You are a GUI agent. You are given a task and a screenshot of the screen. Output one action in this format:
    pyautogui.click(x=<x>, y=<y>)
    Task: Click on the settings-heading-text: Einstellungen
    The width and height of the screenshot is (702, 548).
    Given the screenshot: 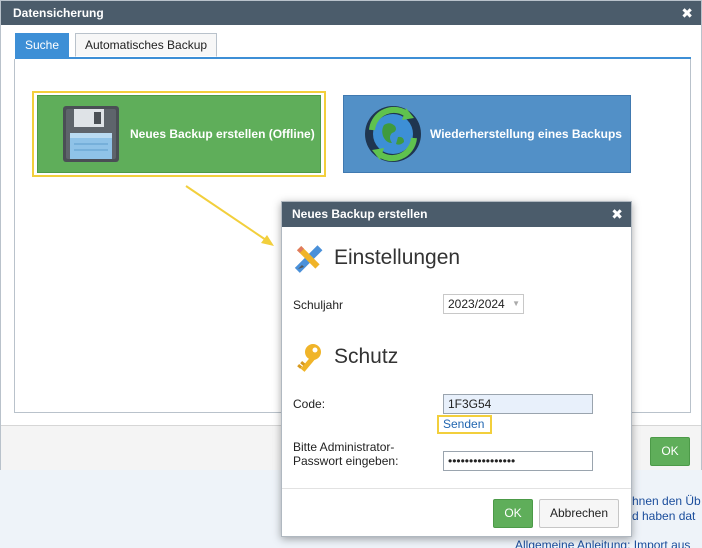 What is the action you would take?
    pyautogui.click(x=397, y=257)
    